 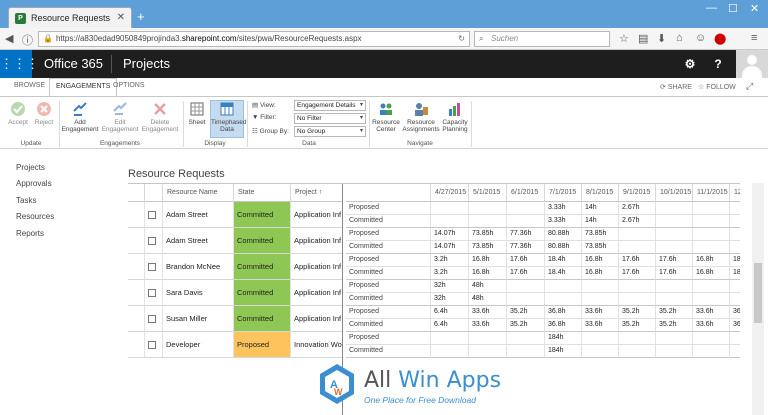 What do you see at coordinates (80, 117) in the screenshot?
I see `add-engagement-button: Add Engagement` at bounding box center [80, 117].